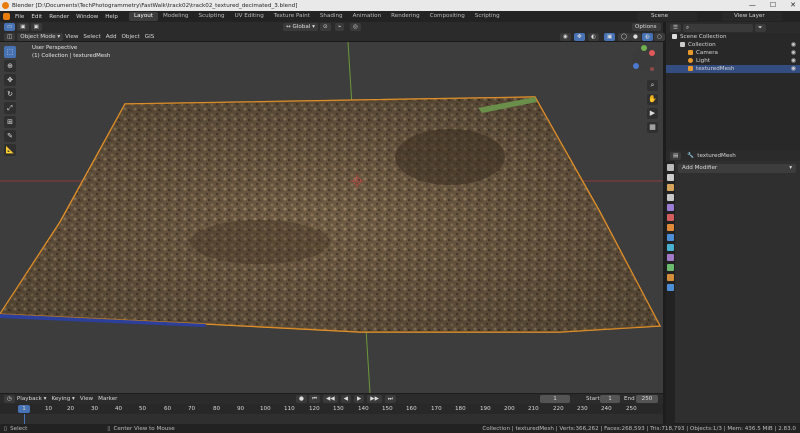 The width and height of the screenshot is (800, 433). I want to click on jump-start-icon: ⏮, so click(315, 399).